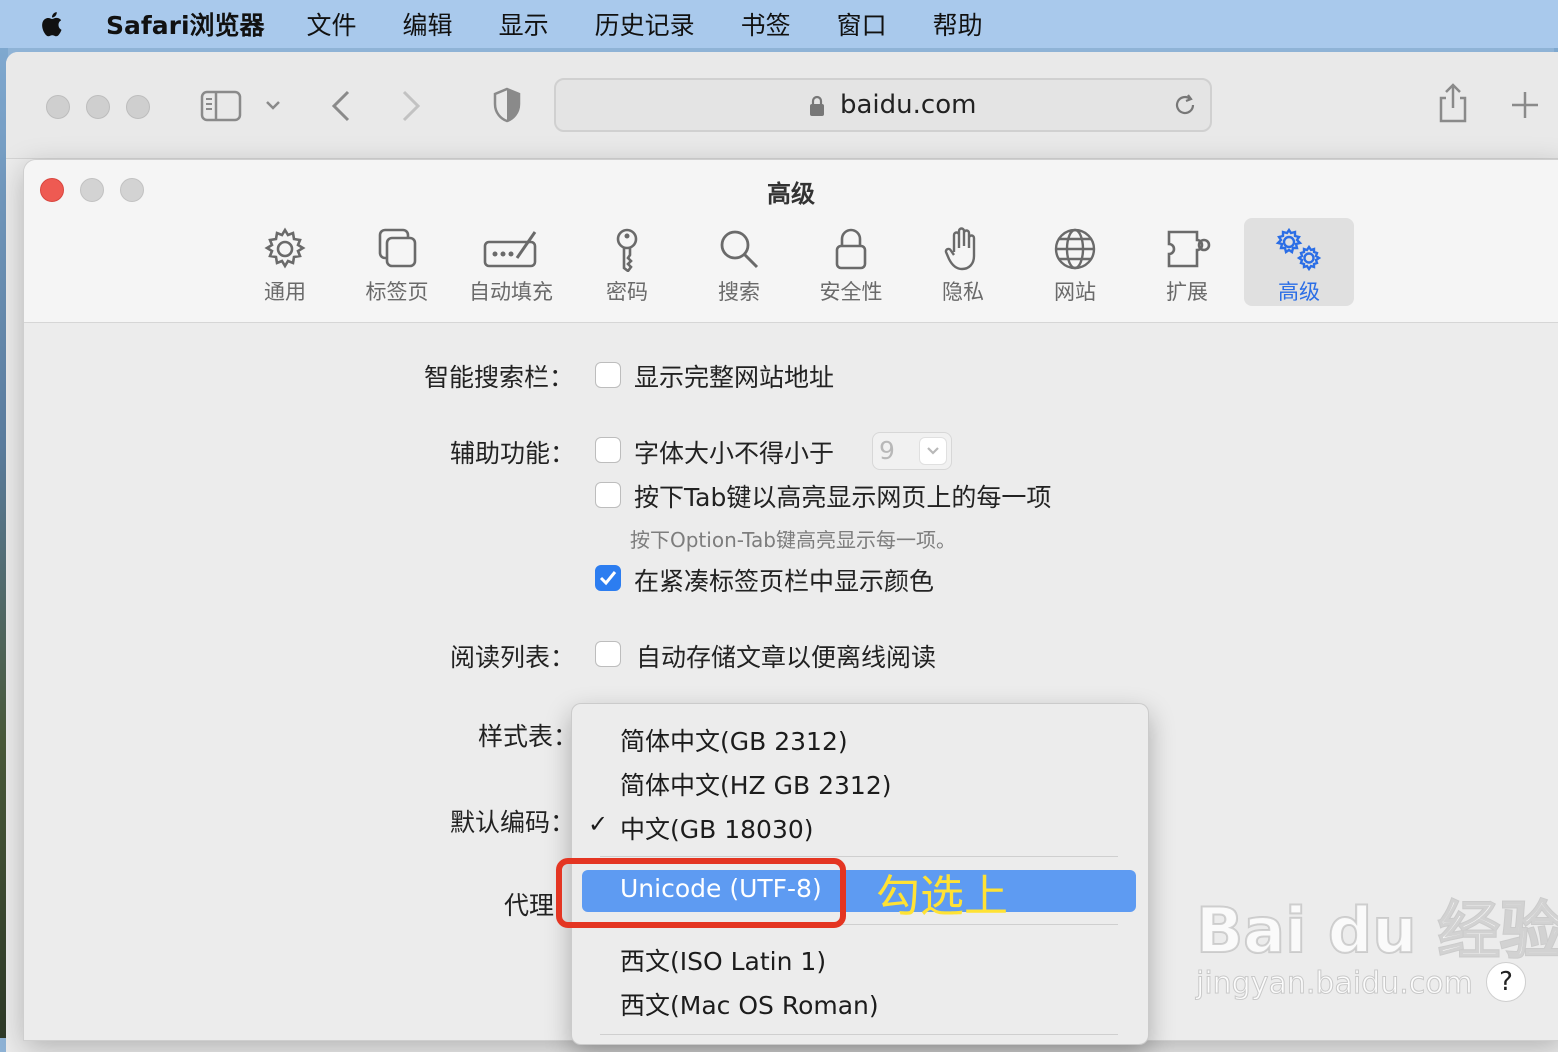 The height and width of the screenshot is (1052, 1558). Describe the element at coordinates (397, 248) in the screenshot. I see `tabs-icon` at that location.